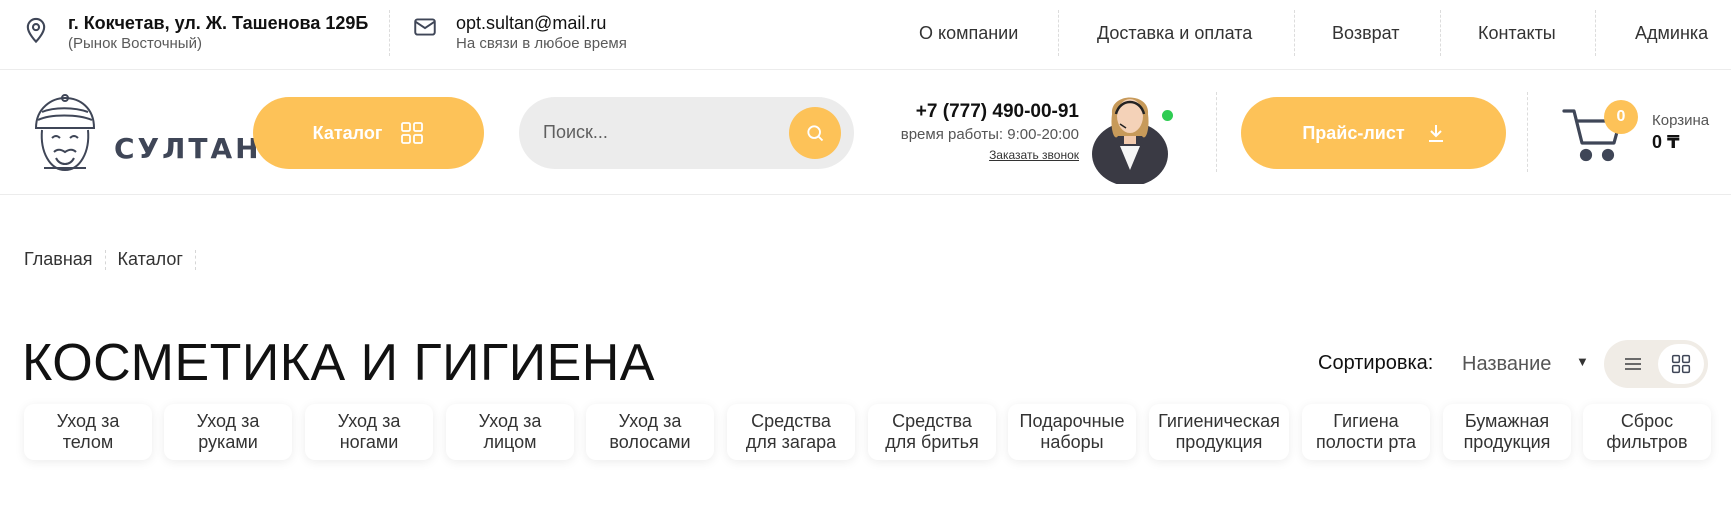 This screenshot has width=1731, height=508. Describe the element at coordinates (58, 259) in the screenshot. I see `breadcrumb-home: Главная` at that location.